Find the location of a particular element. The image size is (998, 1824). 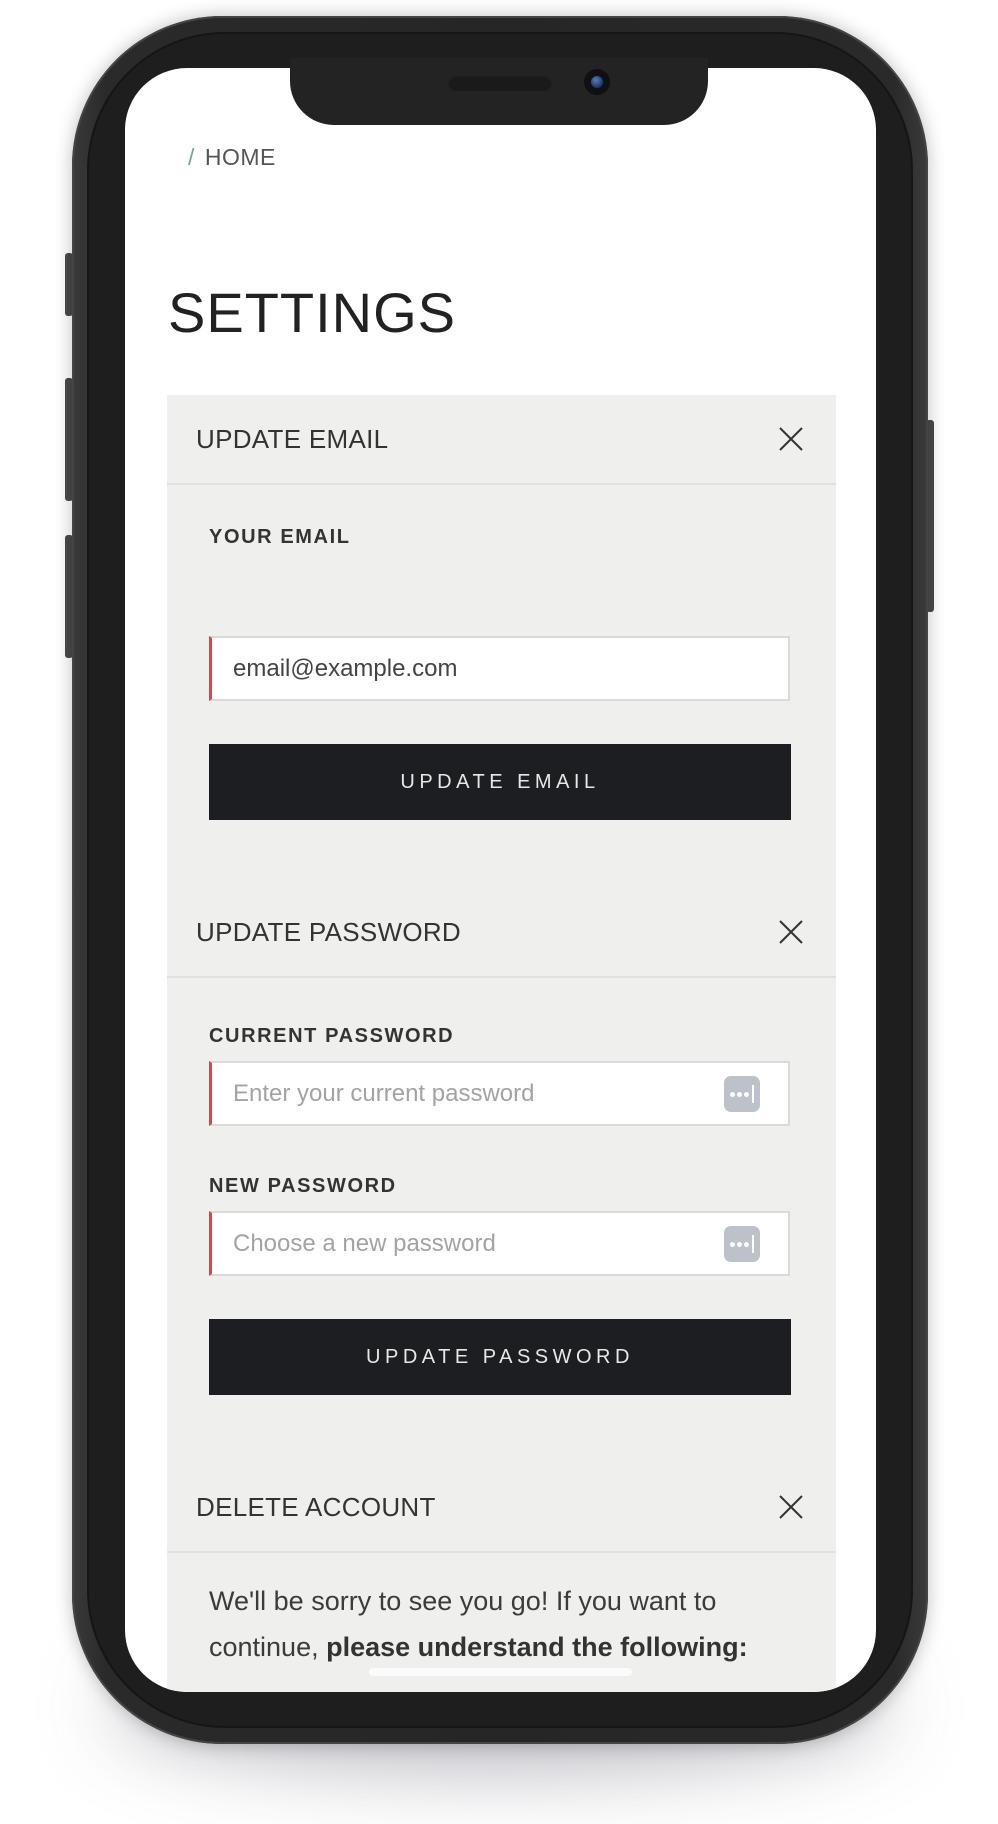

home-indicator is located at coordinates (500, 1672).